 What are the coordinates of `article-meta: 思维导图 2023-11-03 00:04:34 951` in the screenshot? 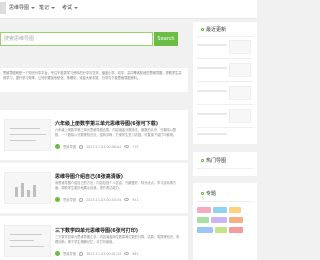 It's located at (97, 199).